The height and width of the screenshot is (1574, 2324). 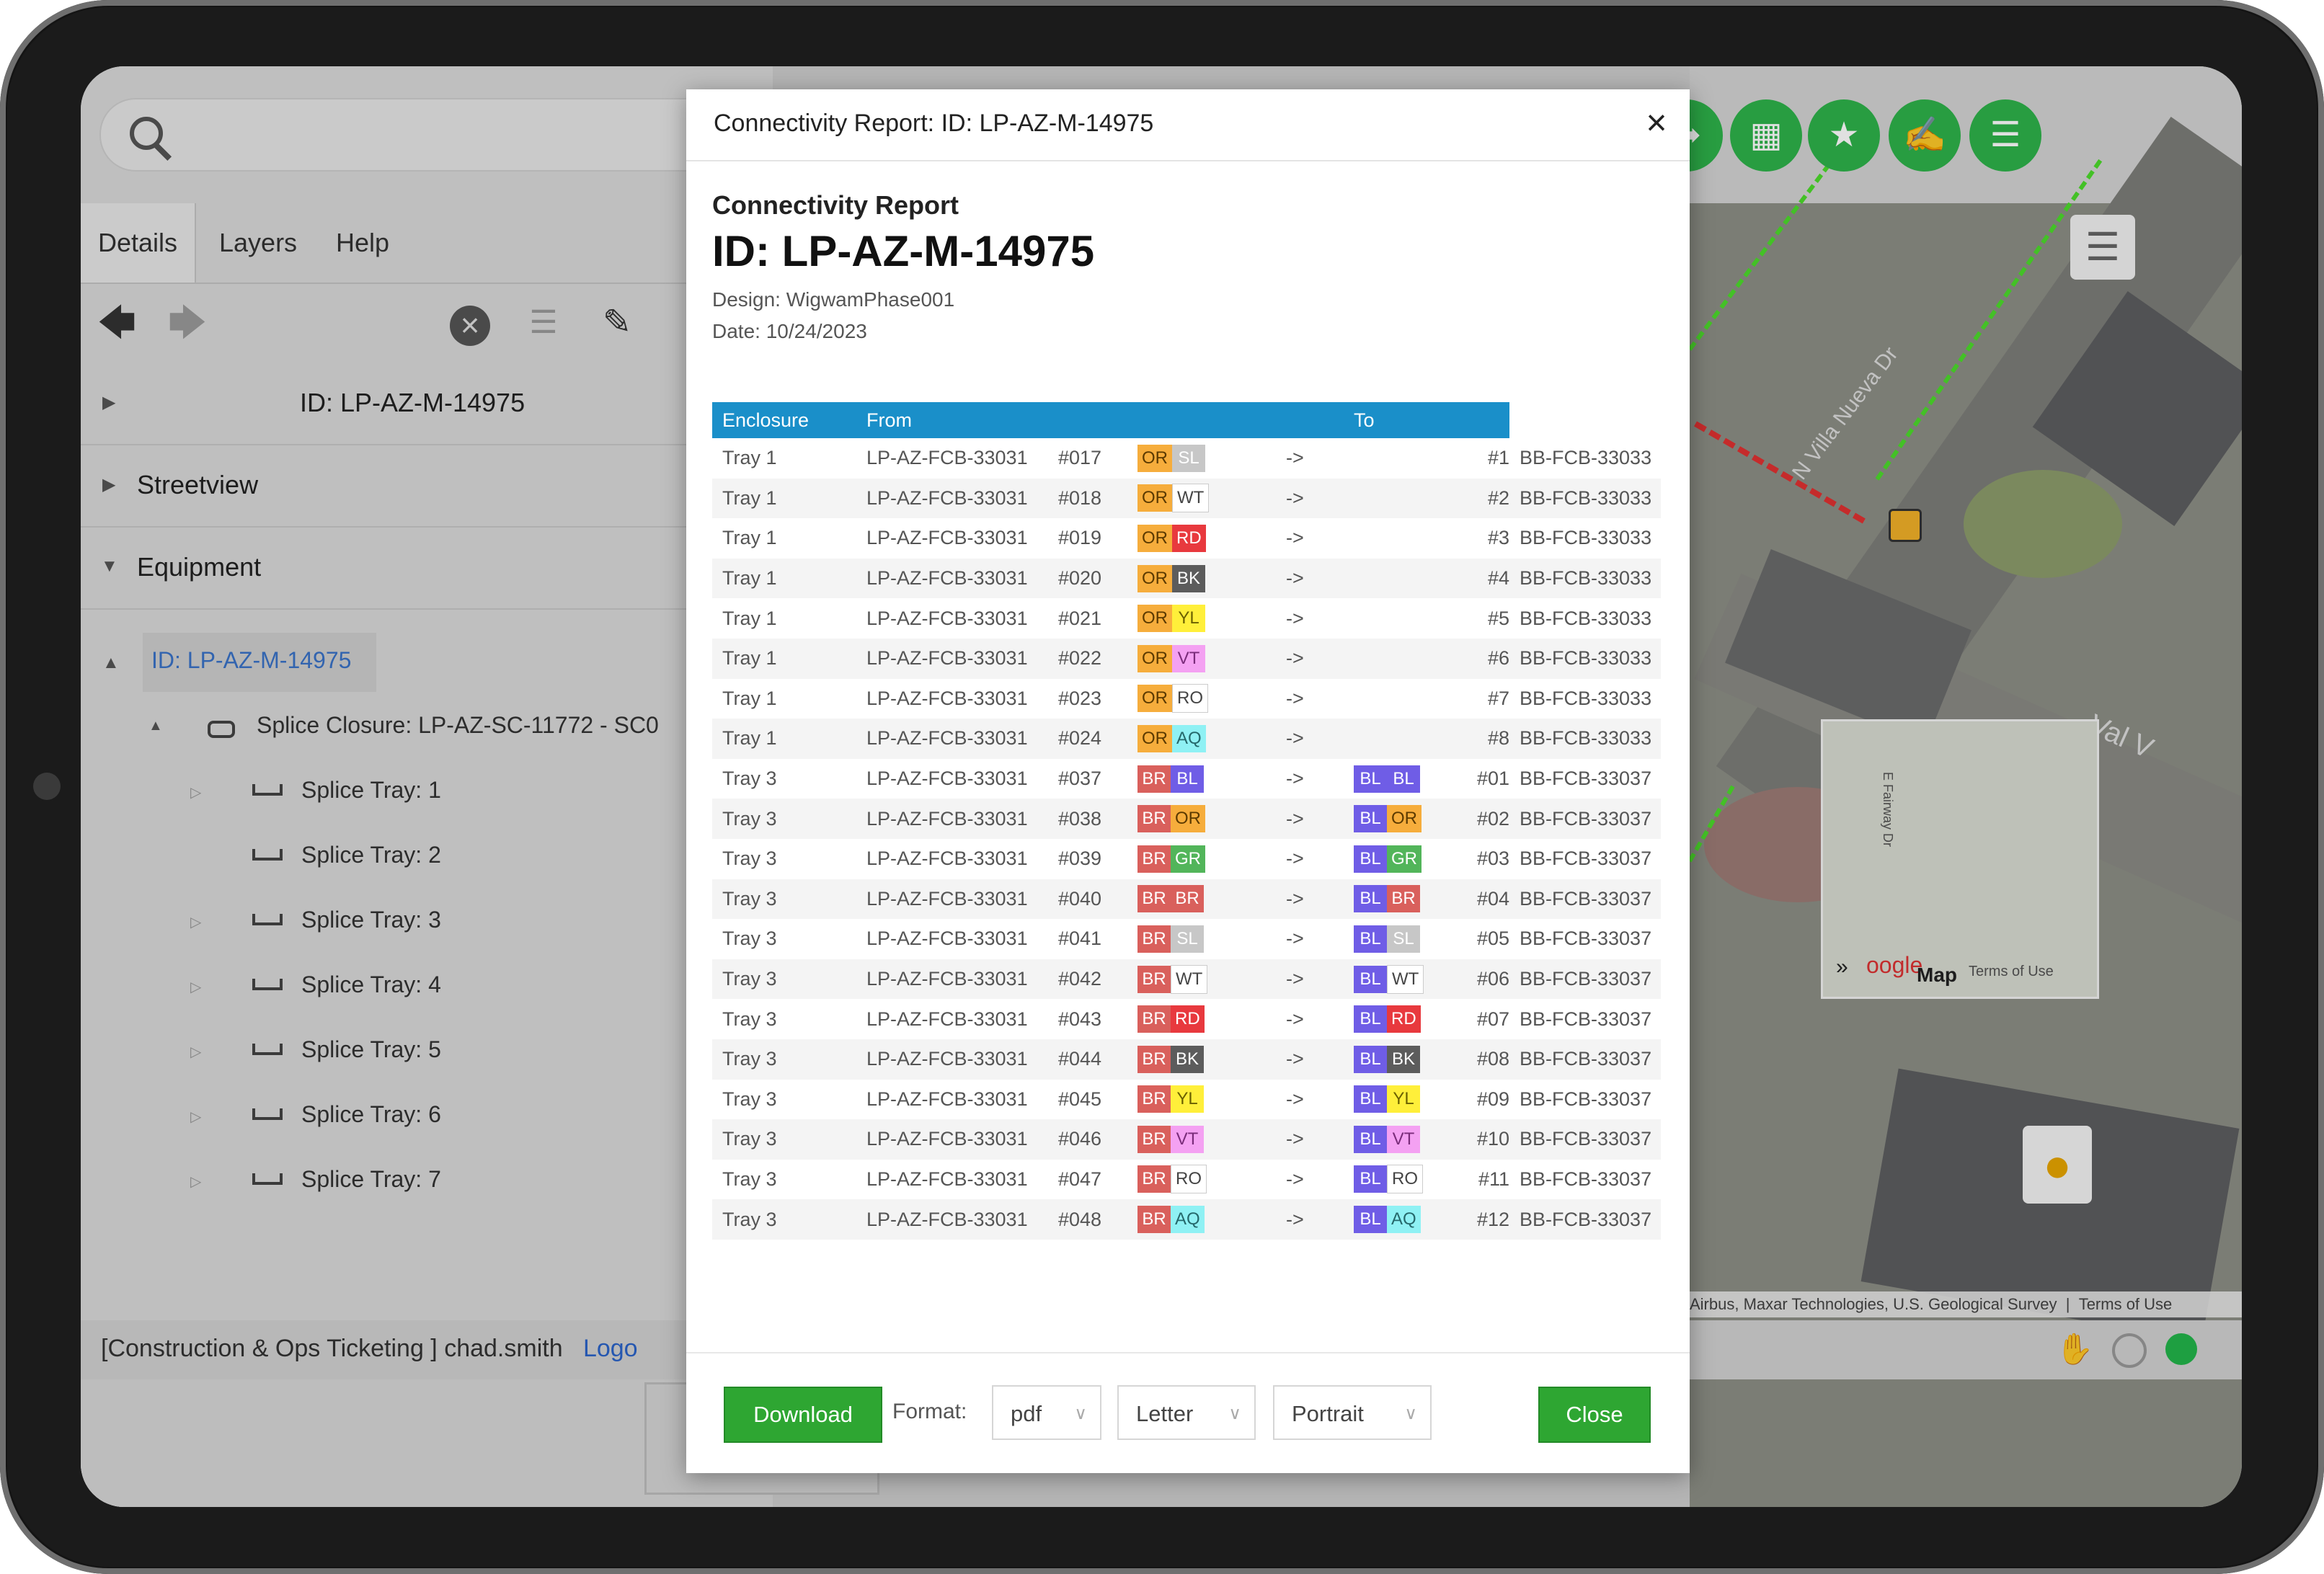 What do you see at coordinates (1498, 618) in the screenshot?
I see `to-fiber-number-cell: #5` at bounding box center [1498, 618].